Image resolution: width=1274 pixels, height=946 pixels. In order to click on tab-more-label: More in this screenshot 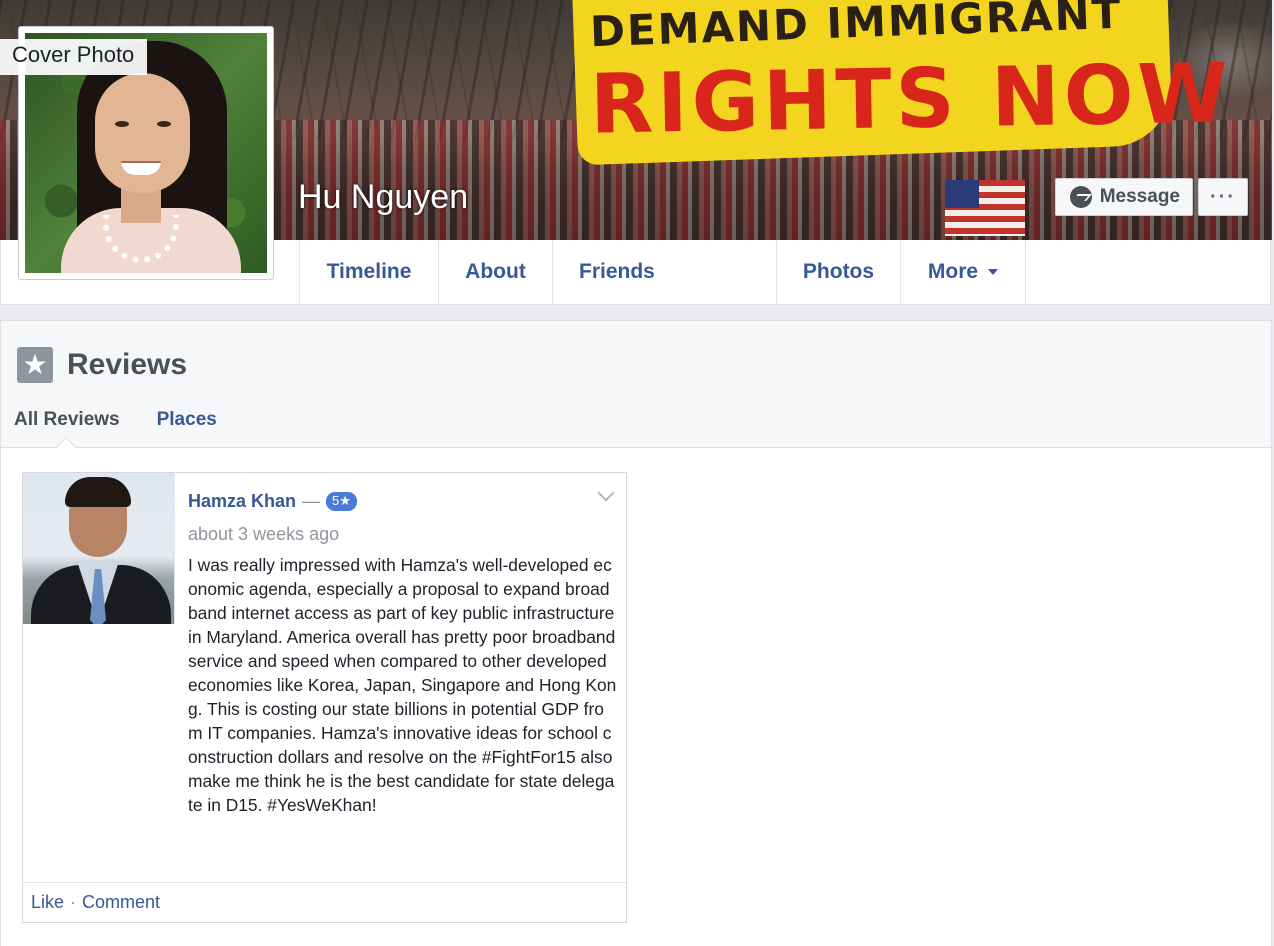, I will do `click(953, 271)`.